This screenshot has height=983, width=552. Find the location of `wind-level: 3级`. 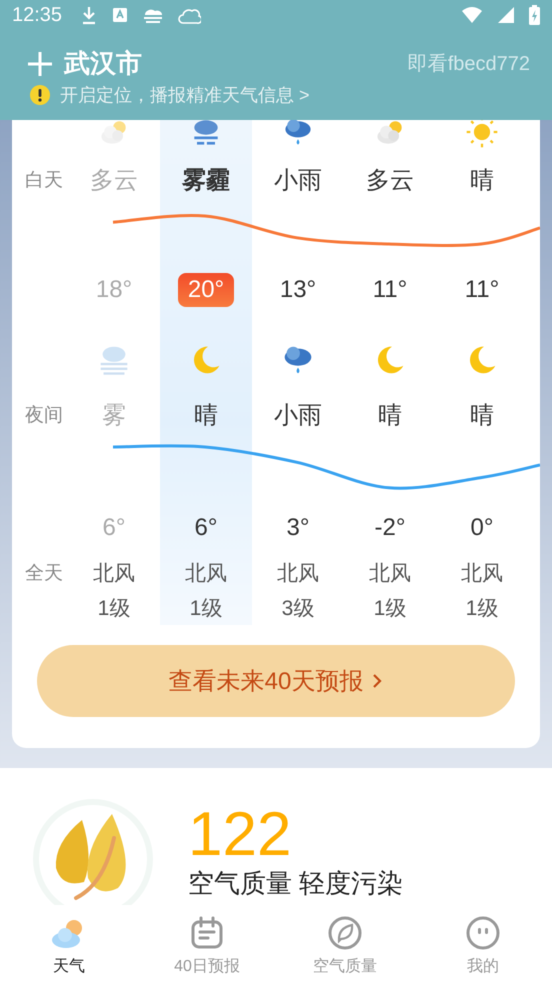

wind-level: 3级 is located at coordinates (298, 609).